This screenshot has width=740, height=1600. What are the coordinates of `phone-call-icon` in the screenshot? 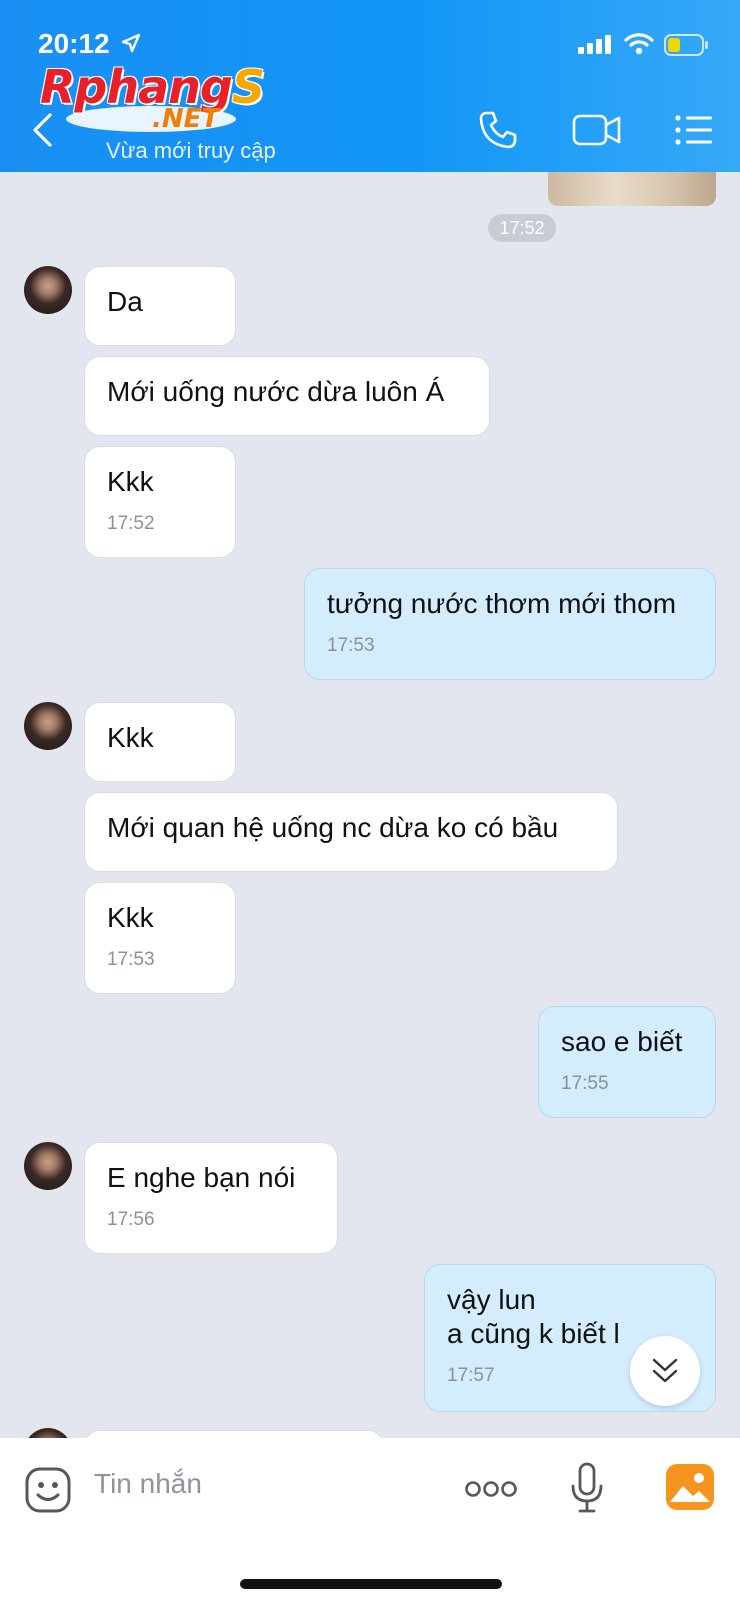 It's located at (498, 130).